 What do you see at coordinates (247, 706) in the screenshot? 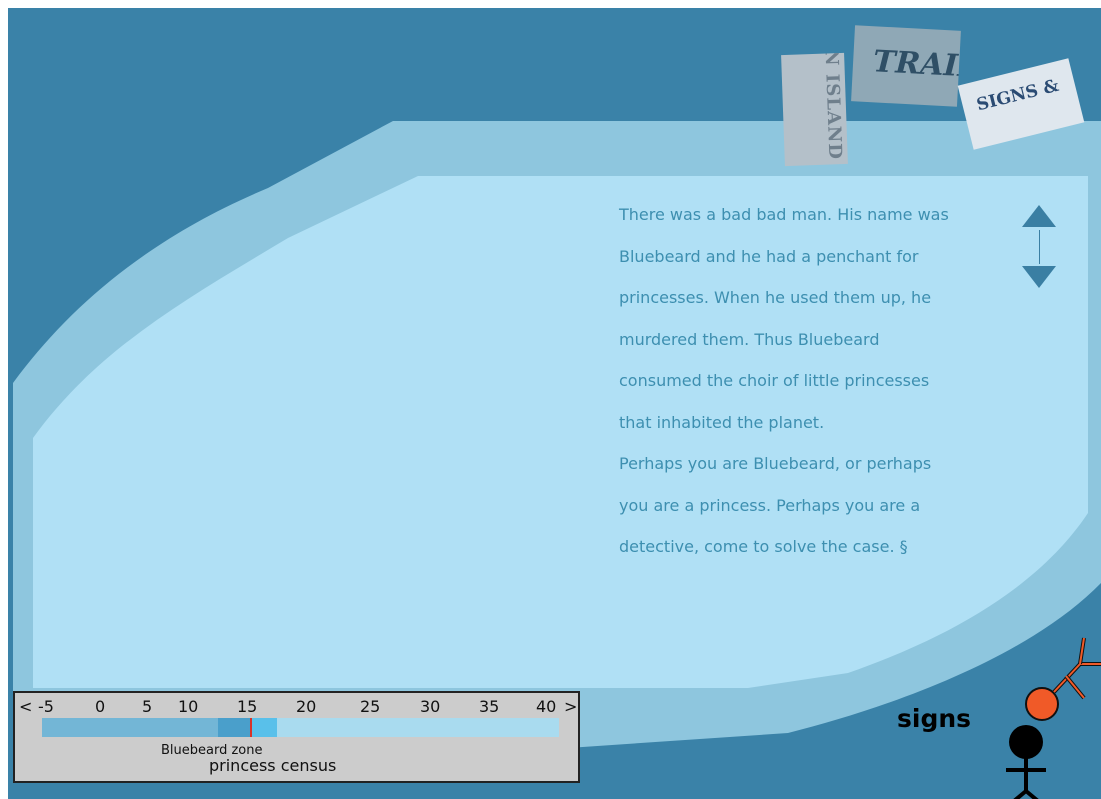
I see `tick-label: 15` at bounding box center [247, 706].